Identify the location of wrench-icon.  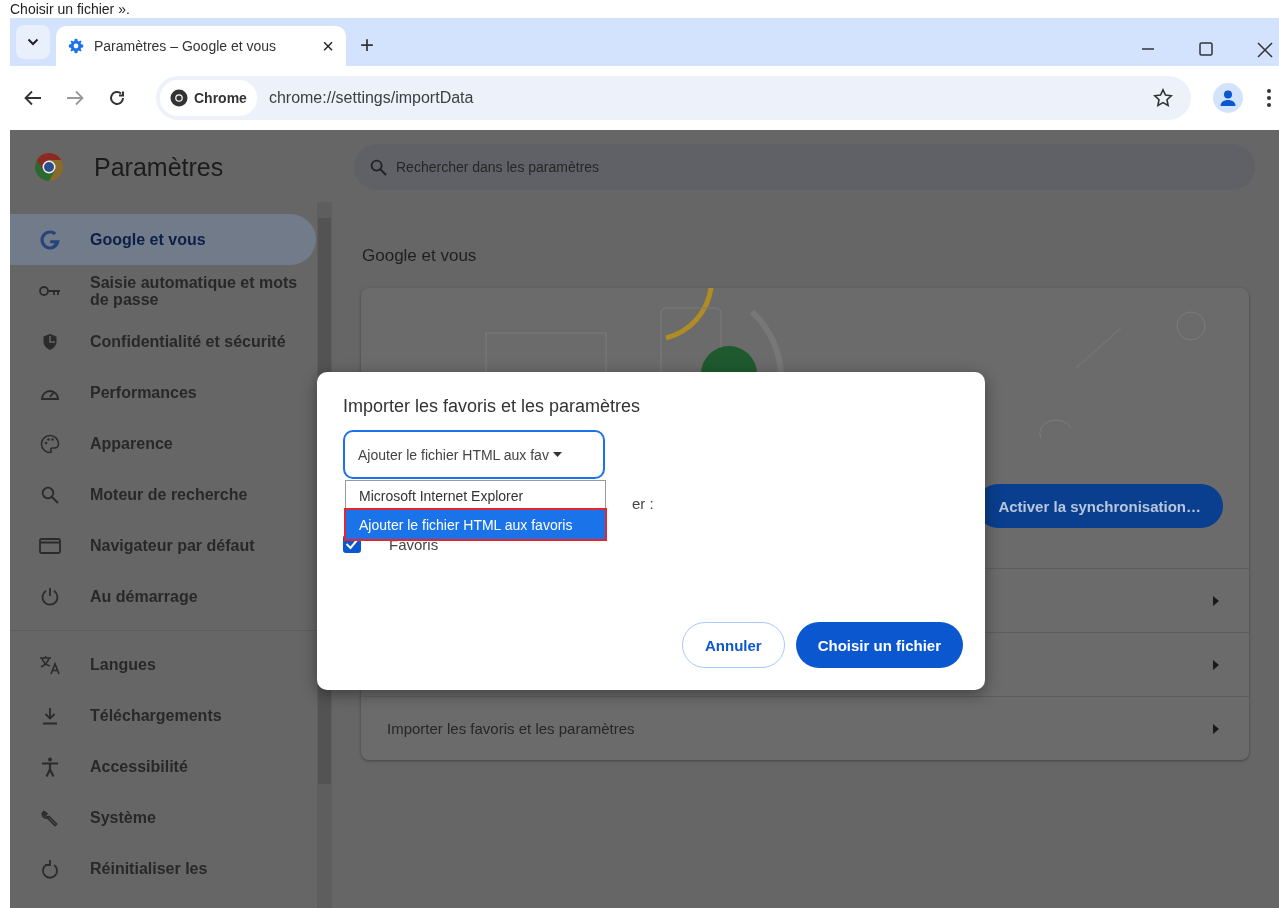
(50, 817).